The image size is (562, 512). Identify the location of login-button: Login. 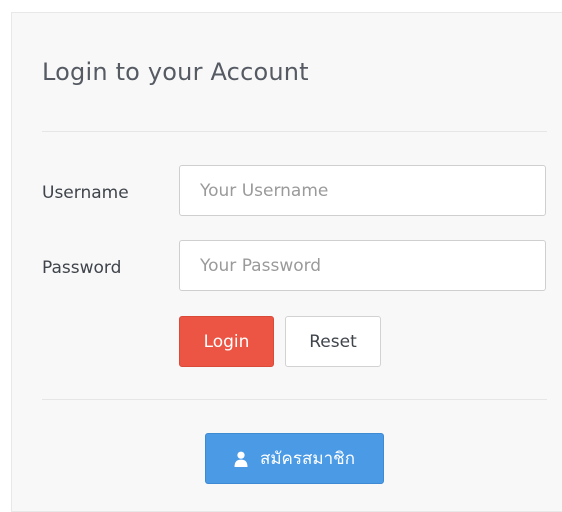
(226, 341).